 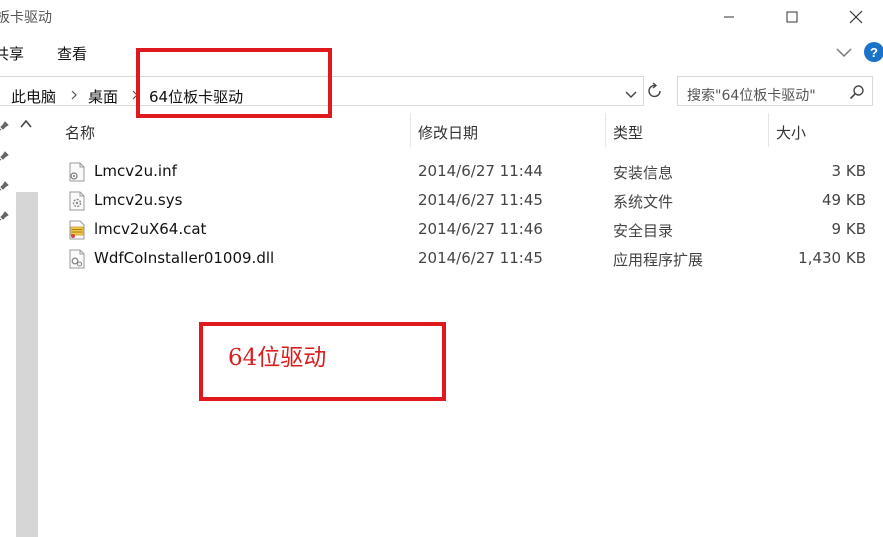 What do you see at coordinates (791, 132) in the screenshot?
I see `column-header-size: 大小` at bounding box center [791, 132].